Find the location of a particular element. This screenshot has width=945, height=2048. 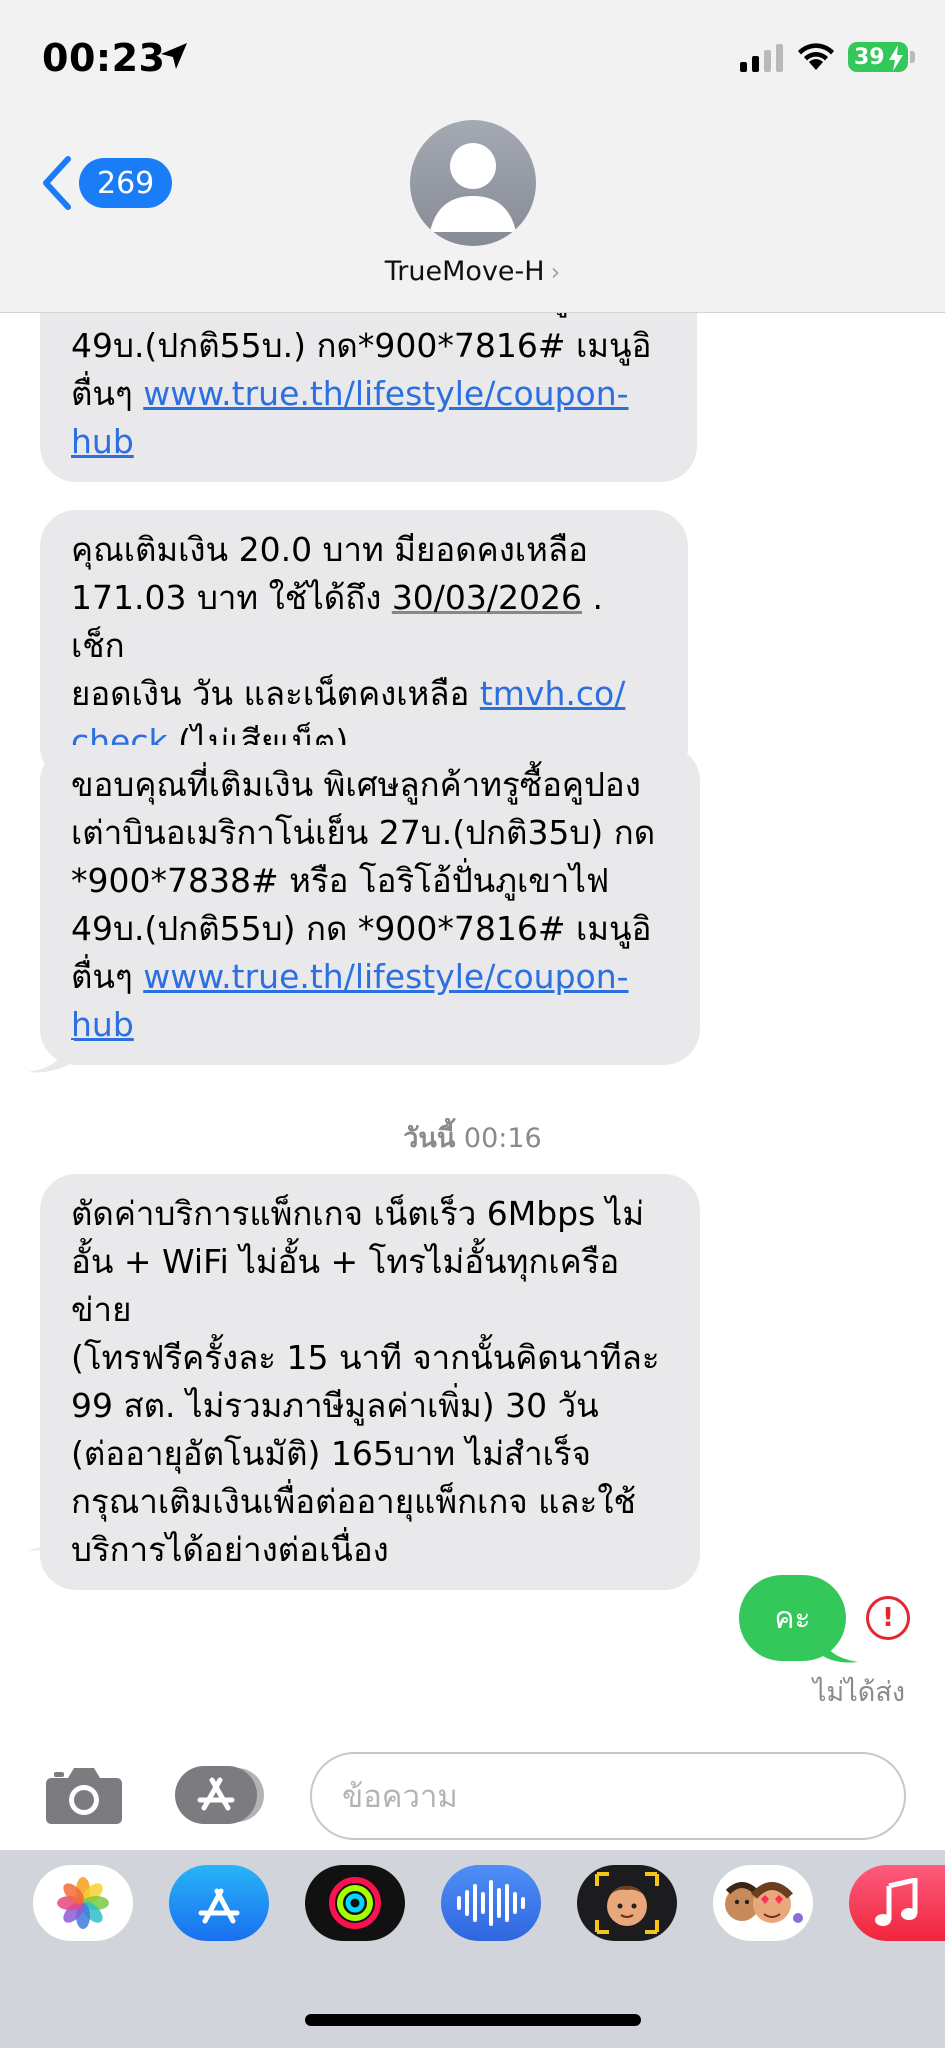

message-line: *900*7838# หรือ โอริโอ้ปั่นภูเขาไฟ is located at coordinates (340, 880).